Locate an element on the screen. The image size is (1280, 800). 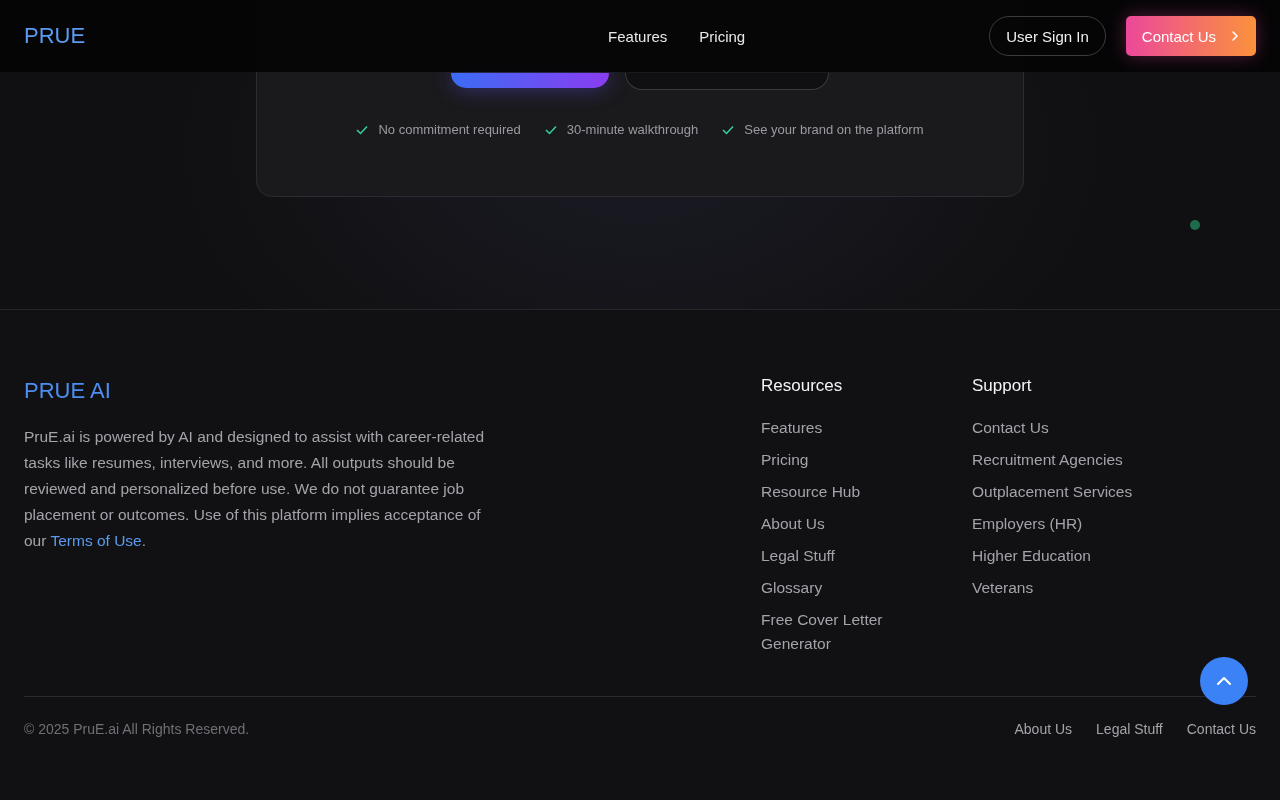
footer-link: Employers (HR) is located at coordinates (1057, 524).